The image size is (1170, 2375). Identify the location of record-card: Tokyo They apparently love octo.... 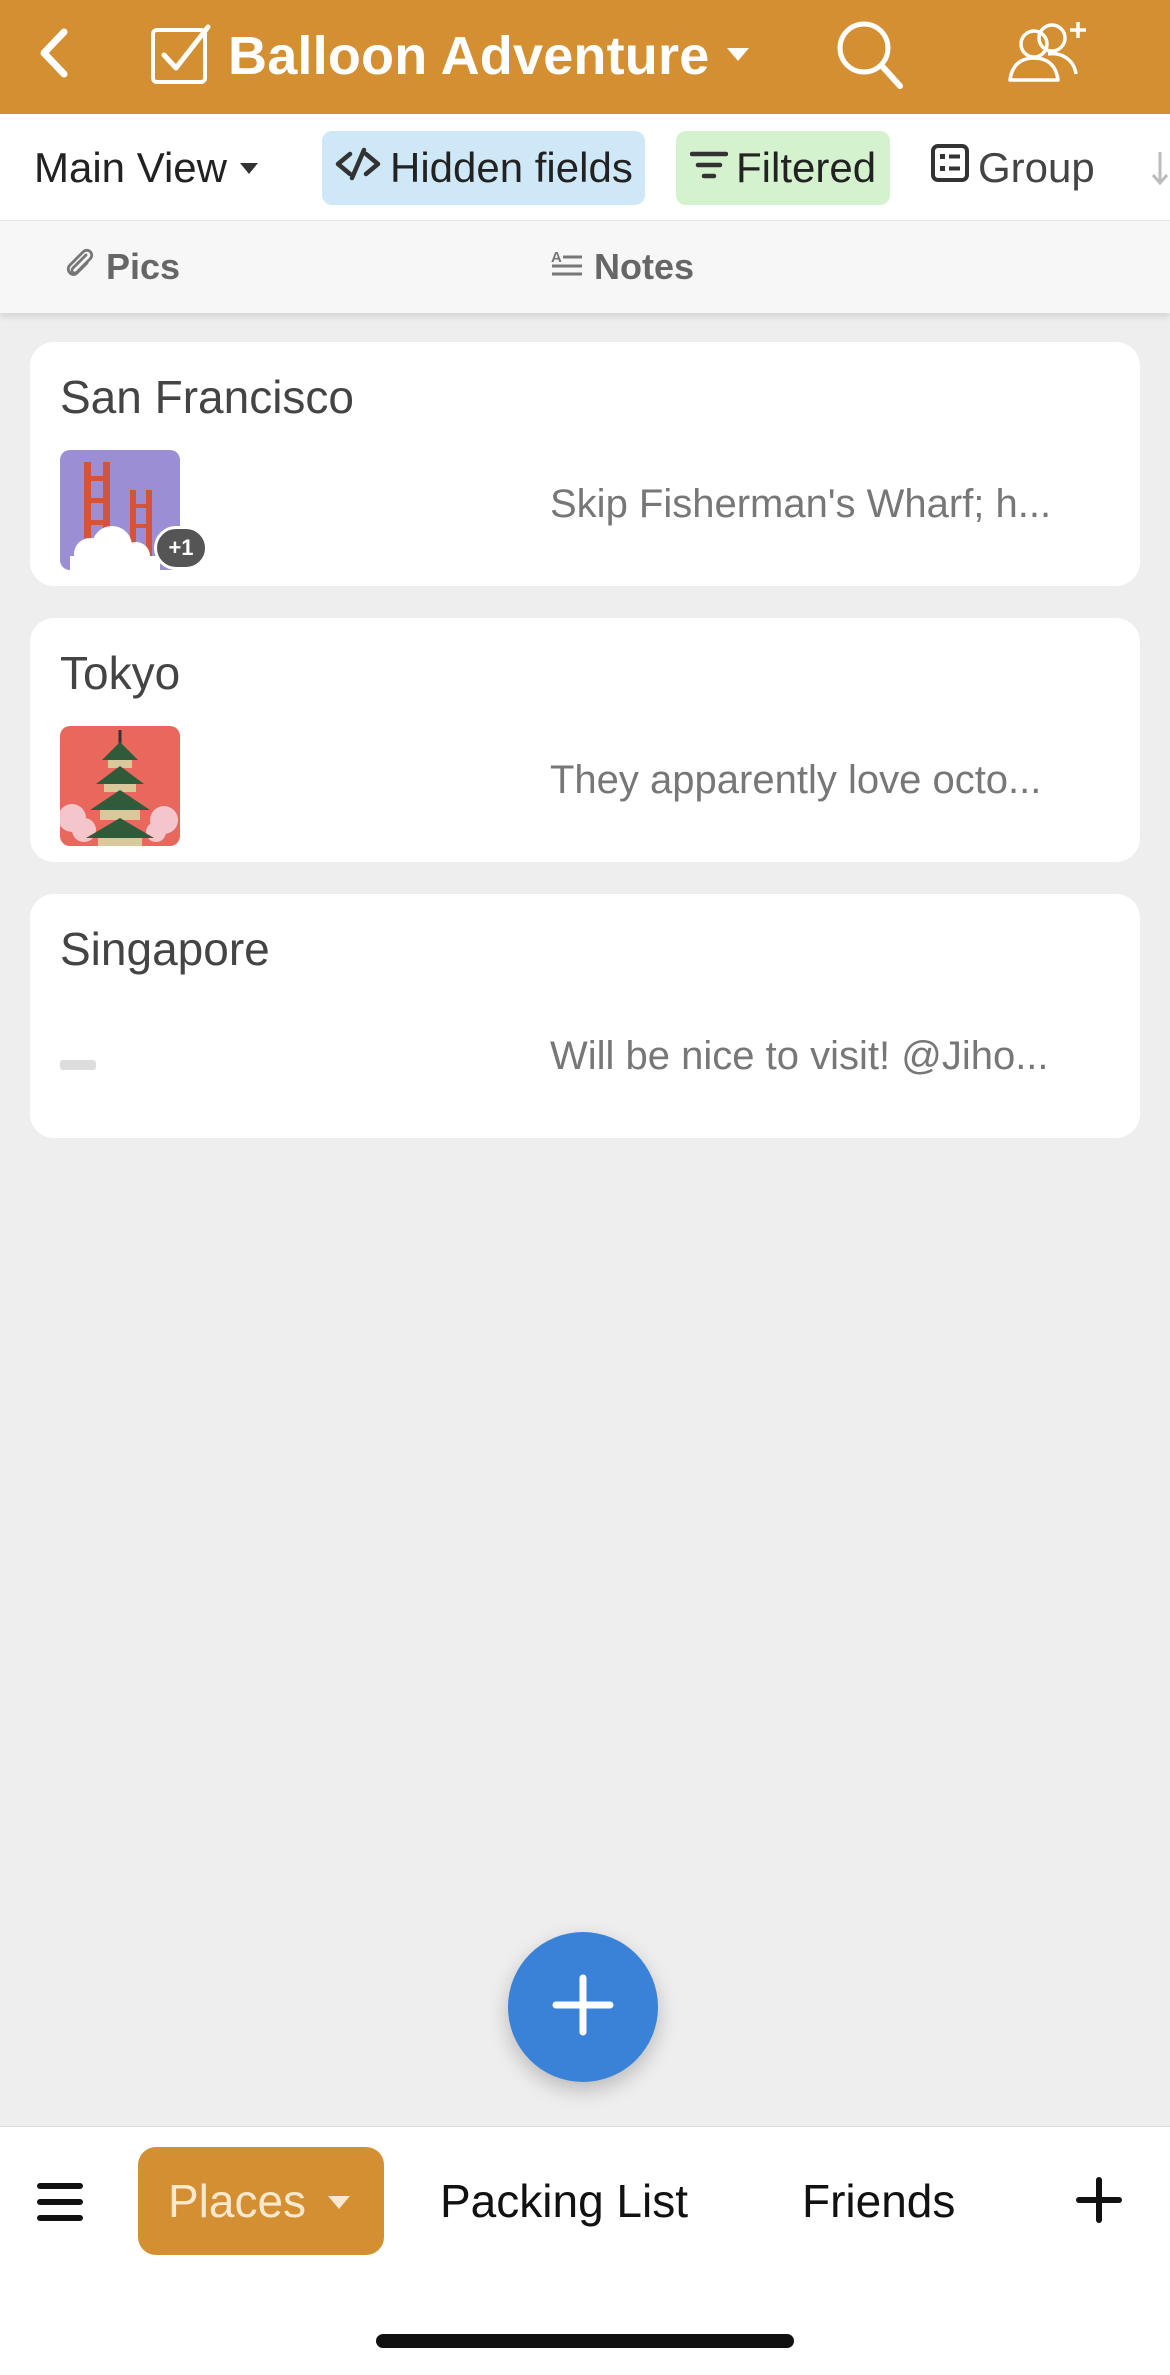
(585, 740).